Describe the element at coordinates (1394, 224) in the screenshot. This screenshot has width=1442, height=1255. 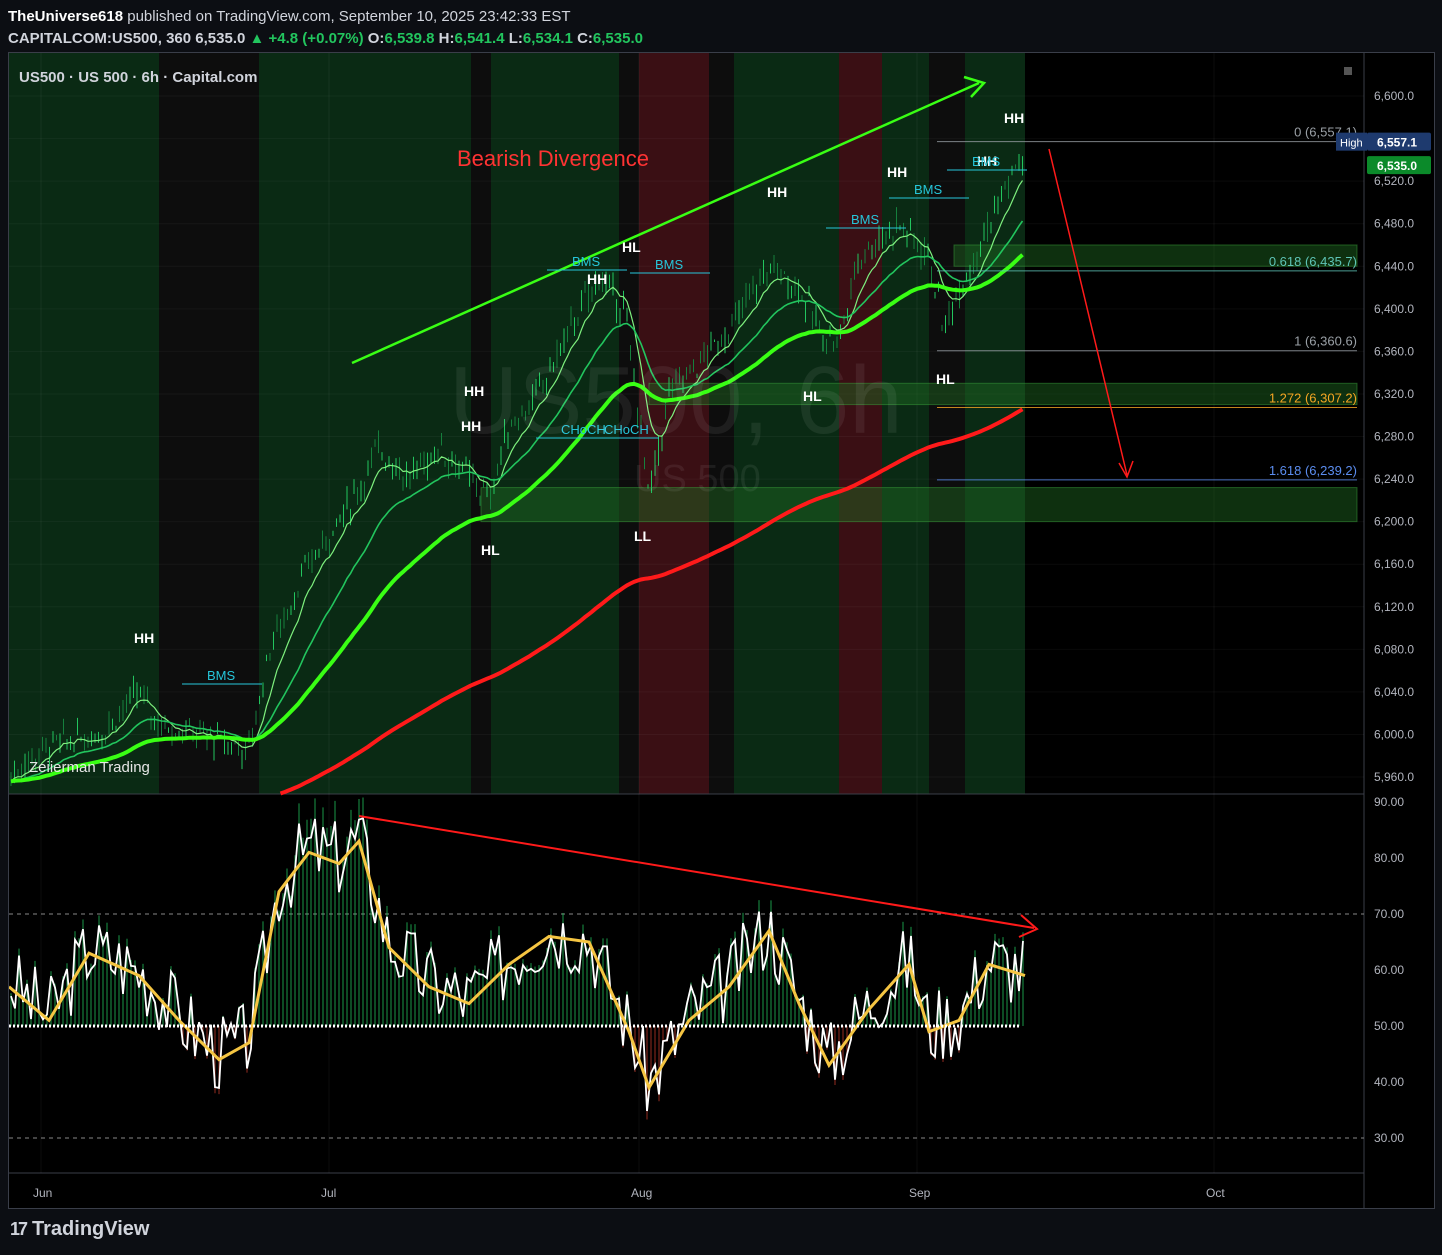
I see `price-tick-label: 6,480.0` at that location.